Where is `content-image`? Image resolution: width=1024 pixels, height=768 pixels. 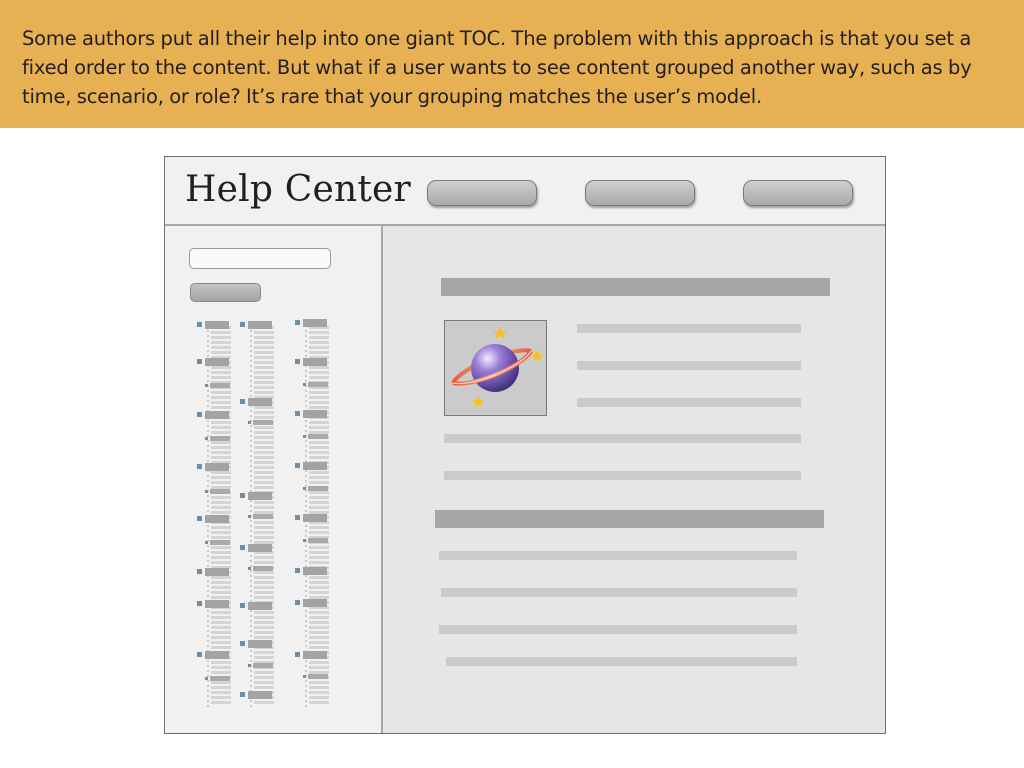
content-image is located at coordinates (495, 368).